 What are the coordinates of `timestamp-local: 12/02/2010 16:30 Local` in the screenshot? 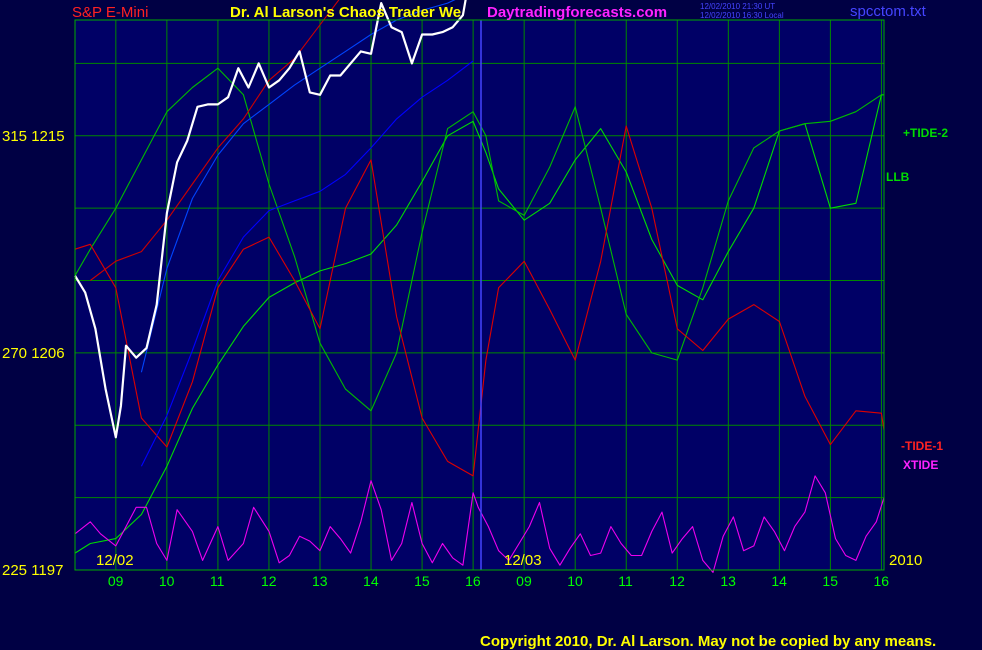 It's located at (742, 15).